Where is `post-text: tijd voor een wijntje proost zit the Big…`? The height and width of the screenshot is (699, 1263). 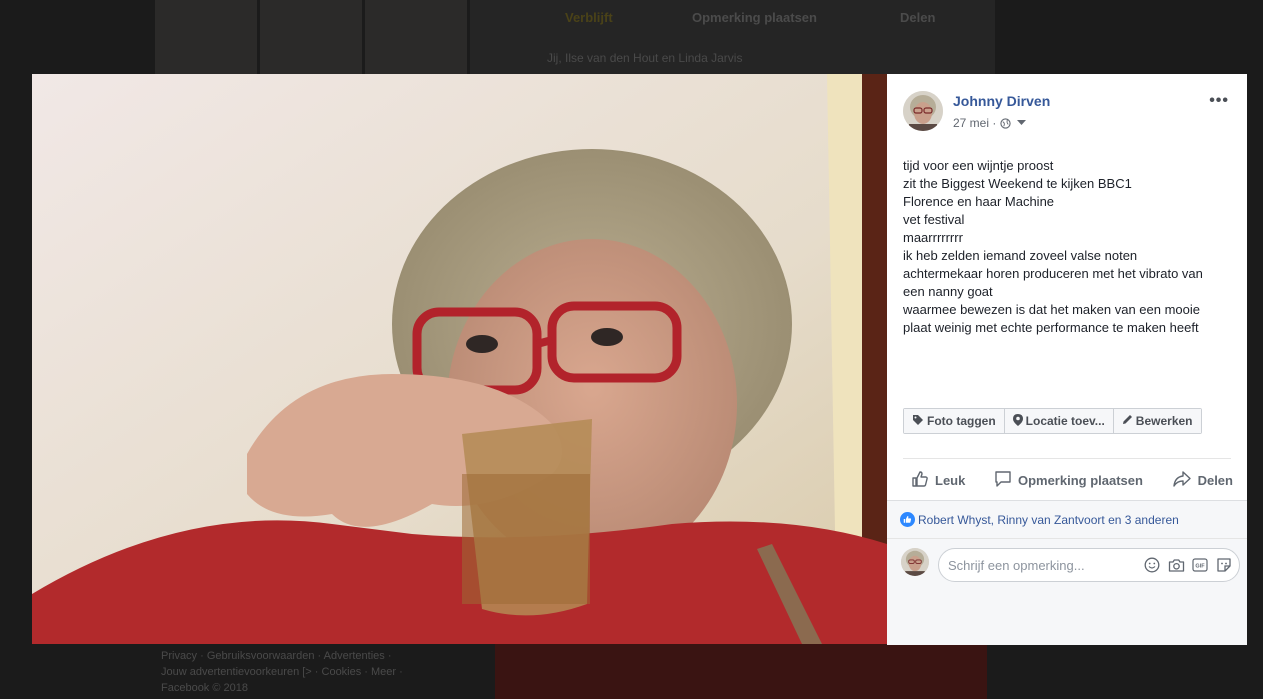 post-text: tijd voor een wijntje proost zit the Big… is located at coordinates (1070, 247).